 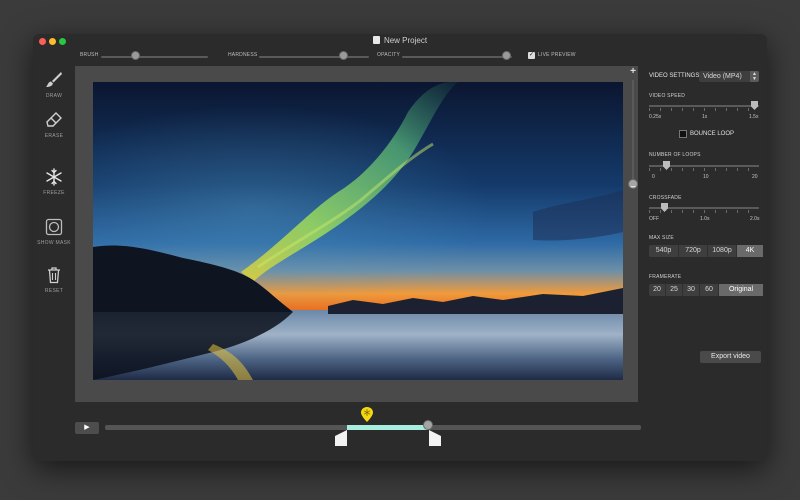 What do you see at coordinates (704, 208) in the screenshot?
I see `crossfade-slider` at bounding box center [704, 208].